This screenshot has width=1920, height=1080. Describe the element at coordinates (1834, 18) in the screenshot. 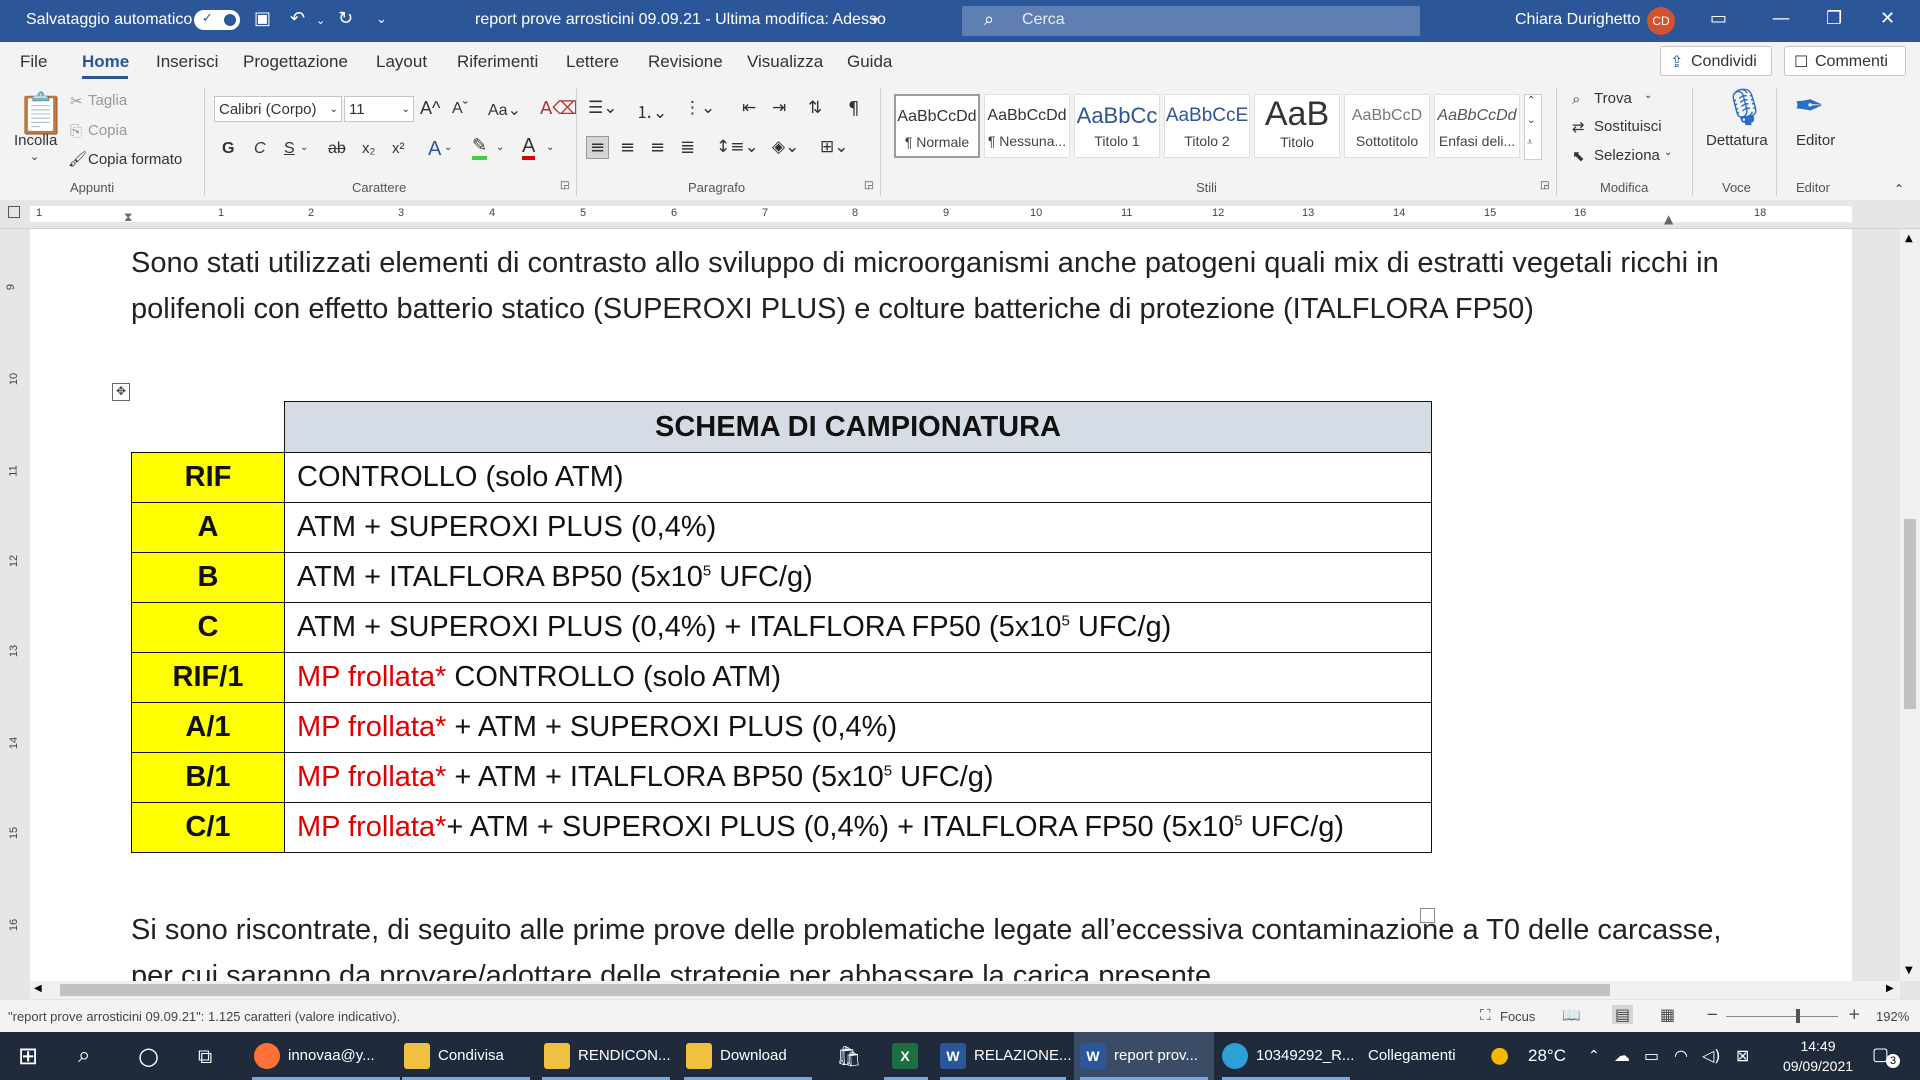

I see `restore-icon: ❐` at that location.